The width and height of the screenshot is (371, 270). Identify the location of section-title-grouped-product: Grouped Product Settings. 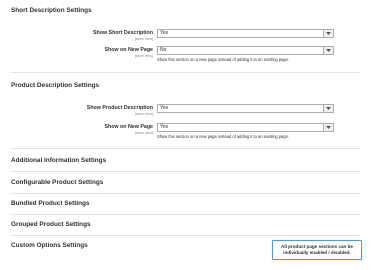
(51, 224).